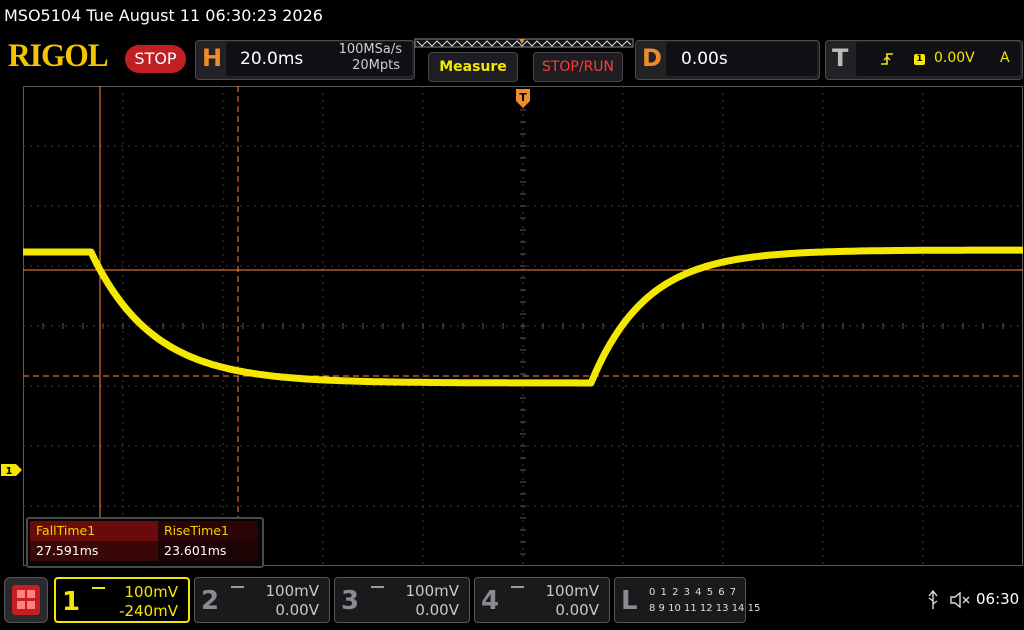 The width and height of the screenshot is (1024, 630). Describe the element at coordinates (208, 551) in the screenshot. I see `measurement-value: 23.601ms` at that location.